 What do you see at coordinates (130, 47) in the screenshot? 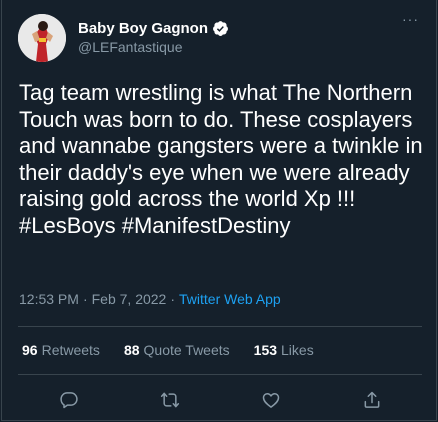
I see `author-handle: @LEFantastique` at bounding box center [130, 47].